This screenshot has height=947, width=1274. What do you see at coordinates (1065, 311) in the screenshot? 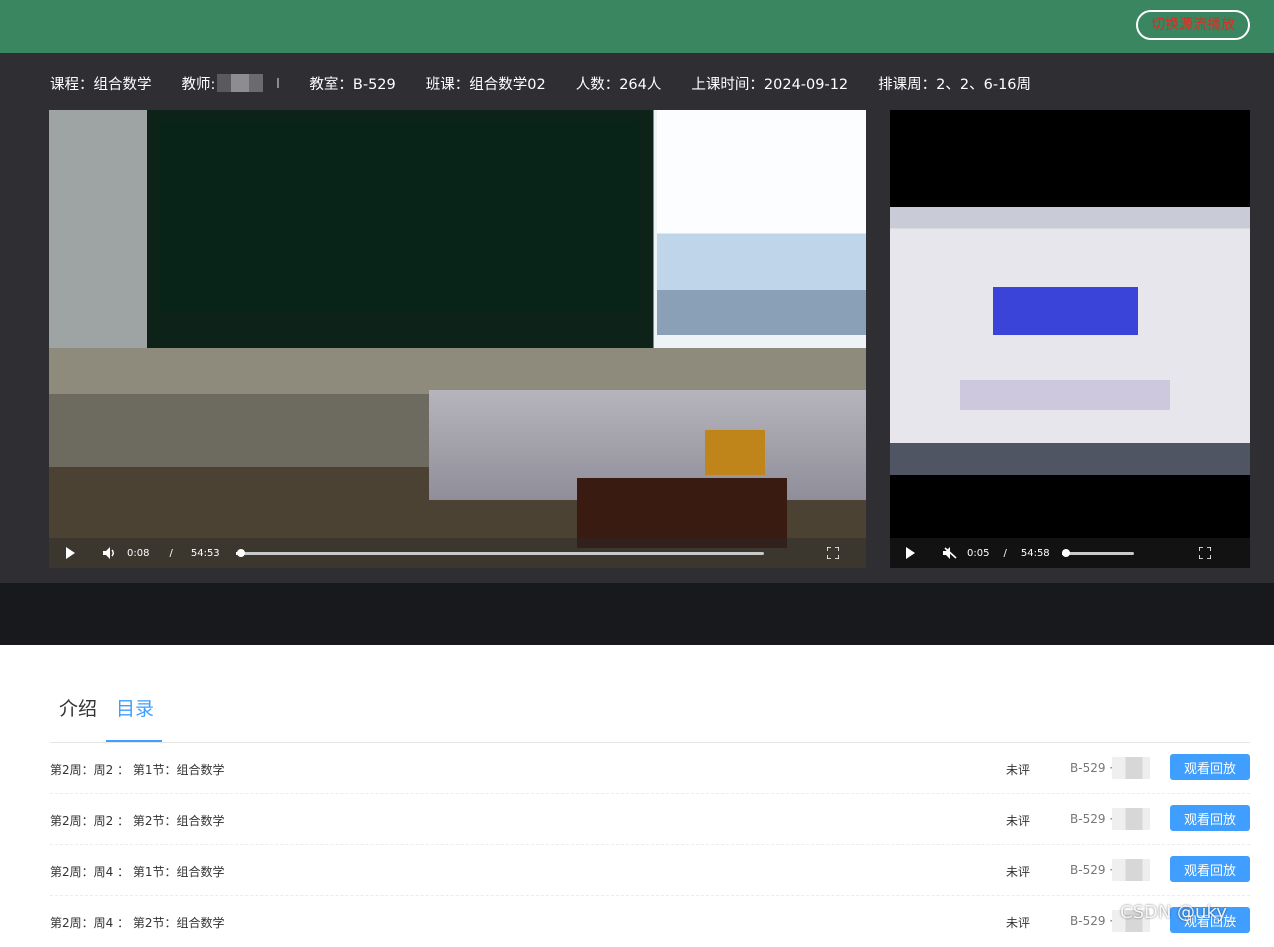
I see `video-screen-highlight` at bounding box center [1065, 311].